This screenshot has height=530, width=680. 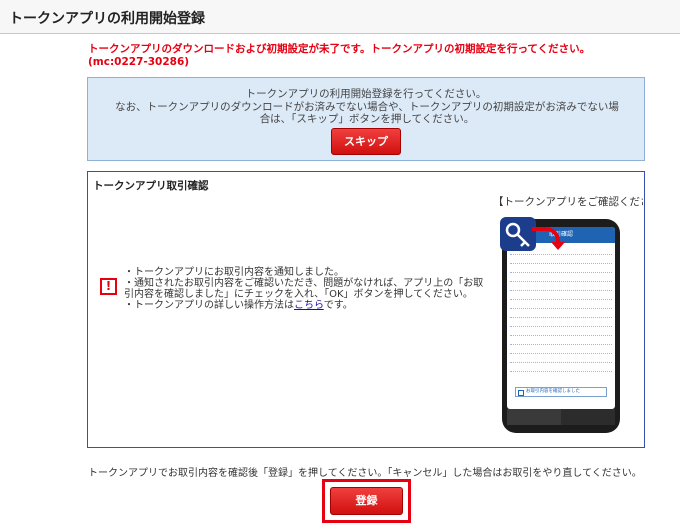 What do you see at coordinates (518, 234) in the screenshot?
I see `key-icon` at bounding box center [518, 234].